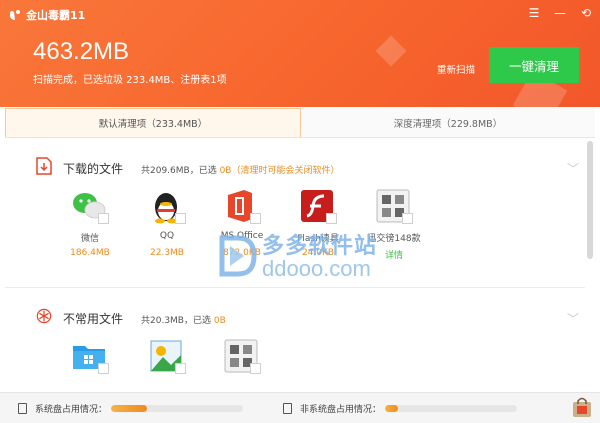 This screenshot has height=423, width=600. I want to click on scan-info: 扫描完成，已选垃圾 233.4MB、注册表1项, so click(130, 80).